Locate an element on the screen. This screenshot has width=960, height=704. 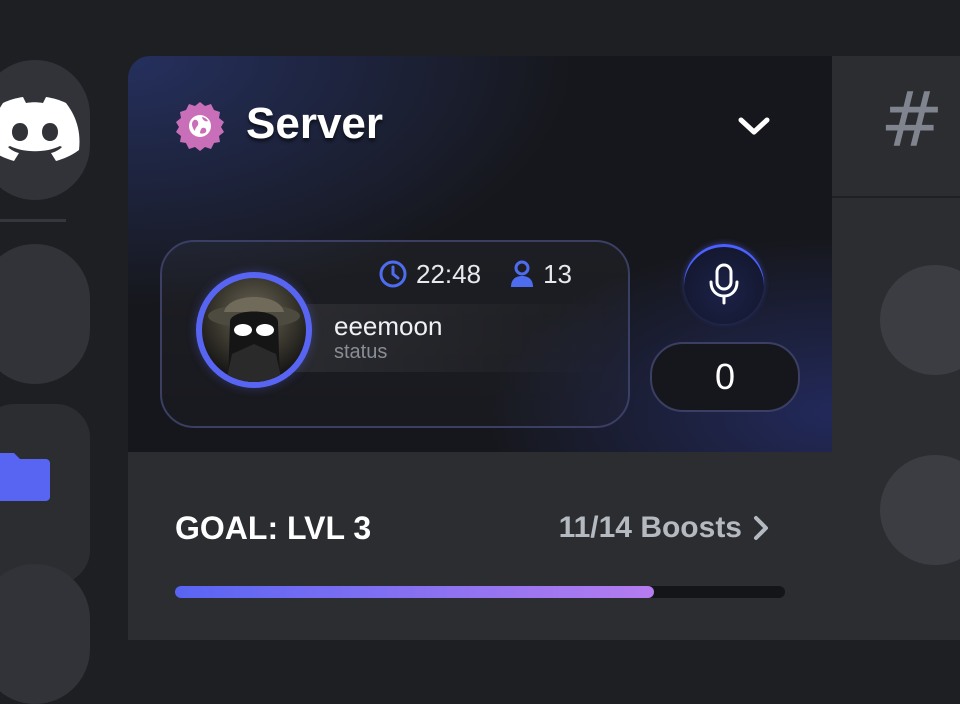
chevron-down-icon is located at coordinates (754, 125).